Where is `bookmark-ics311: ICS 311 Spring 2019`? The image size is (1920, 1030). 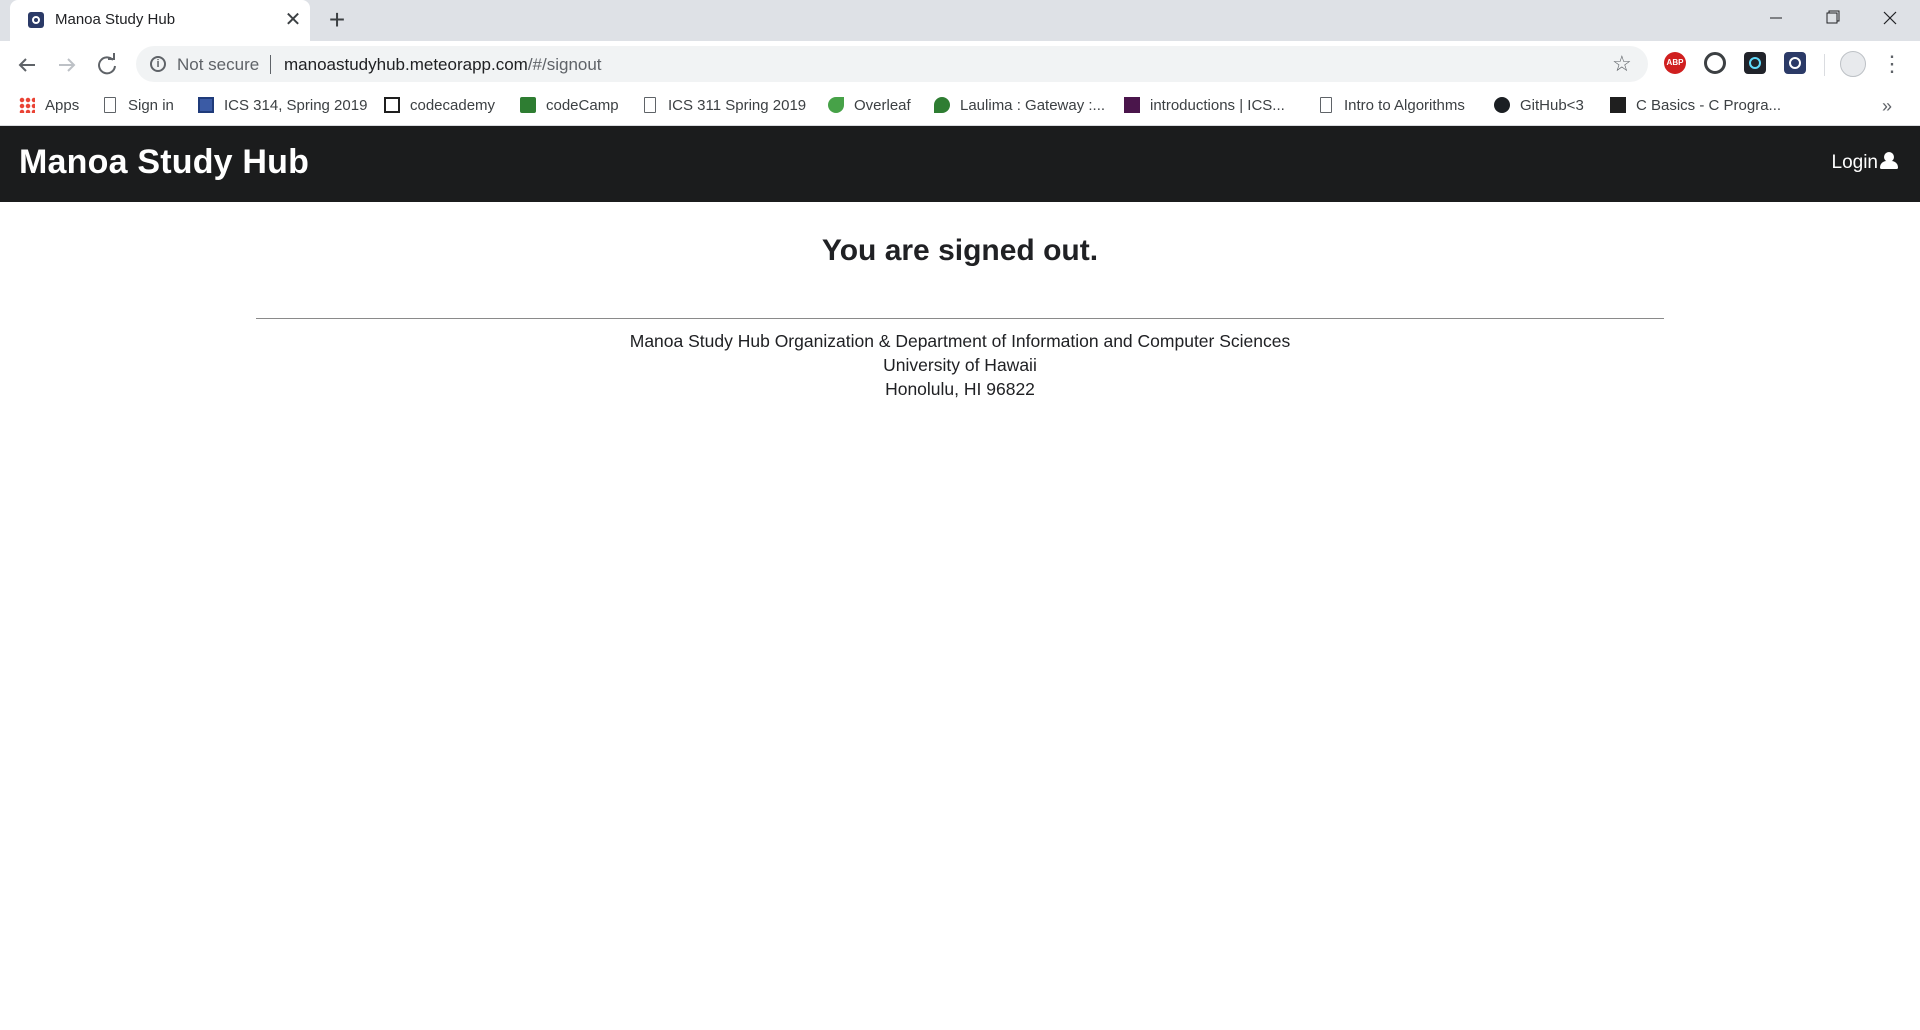 bookmark-ics311: ICS 311 Spring 2019 is located at coordinates (724, 106).